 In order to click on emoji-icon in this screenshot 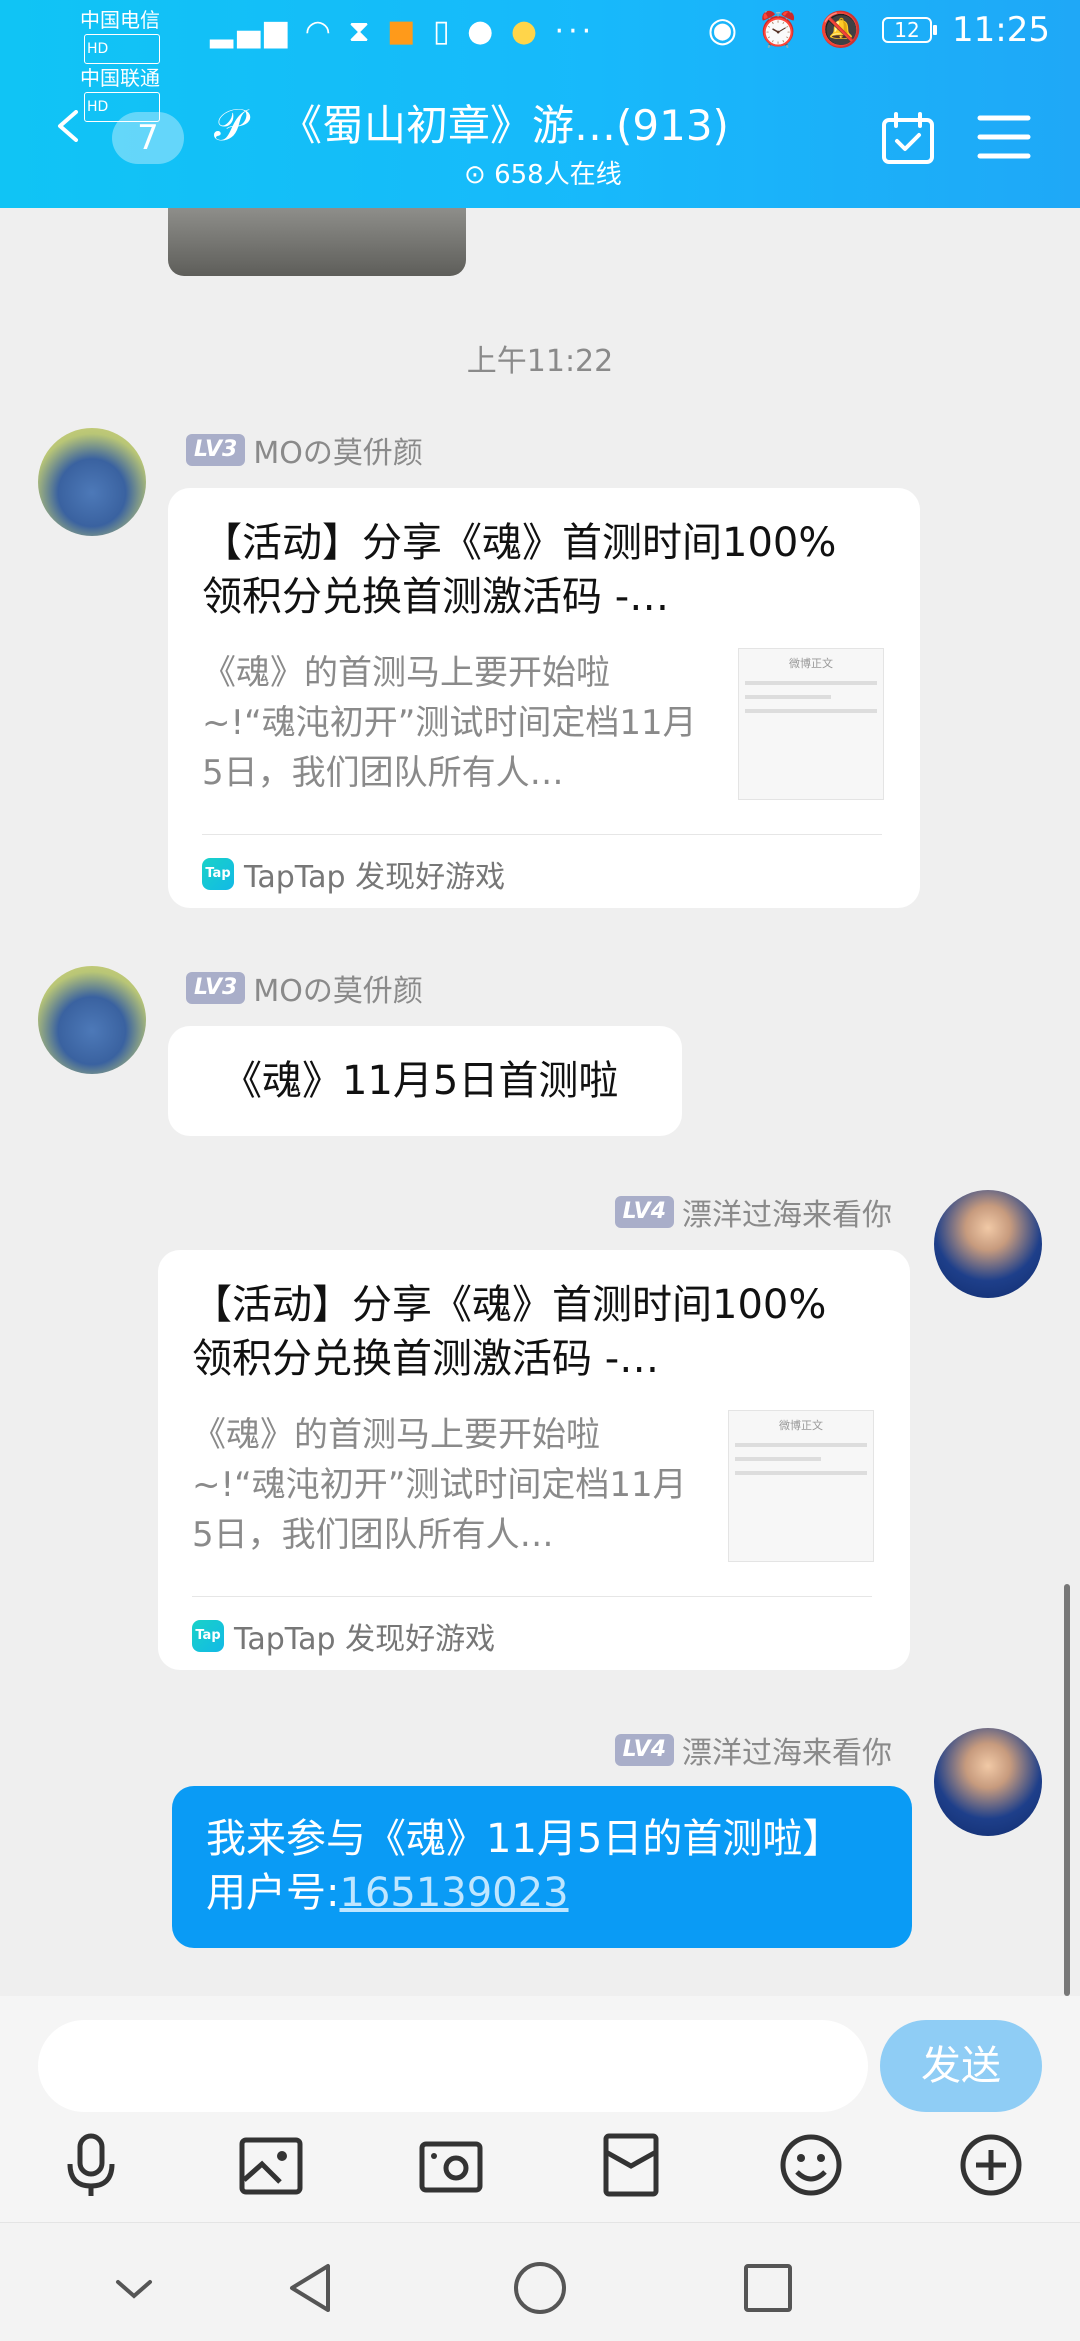, I will do `click(811, 2165)`.